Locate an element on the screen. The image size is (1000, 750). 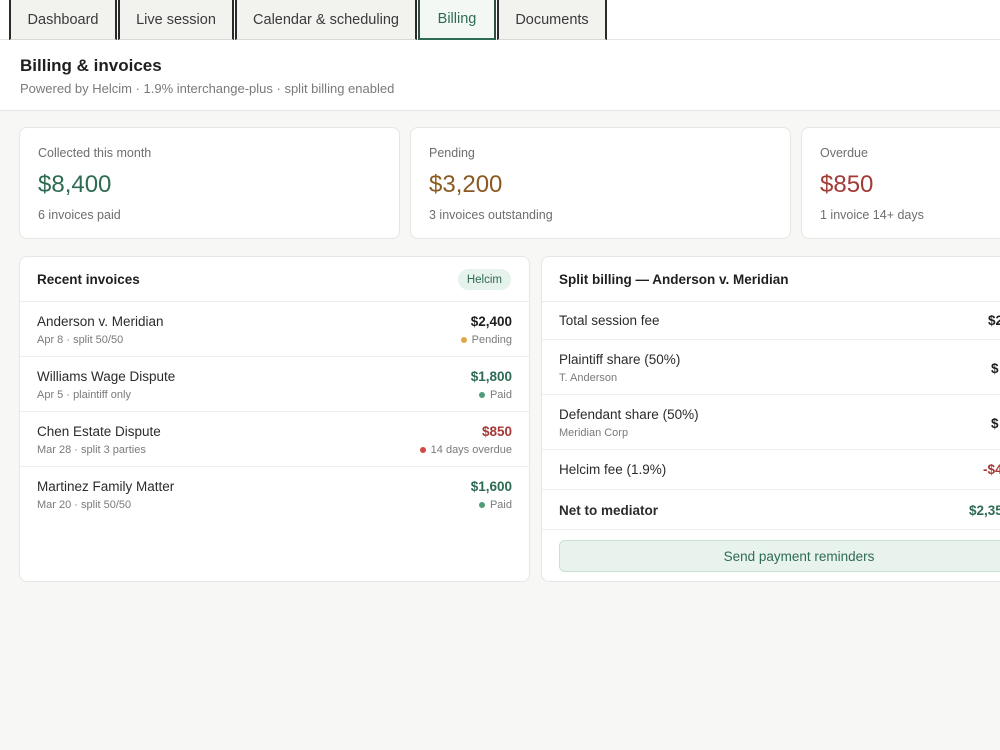
invoice-name: Martinez Family Matter is located at coordinates (106, 486).